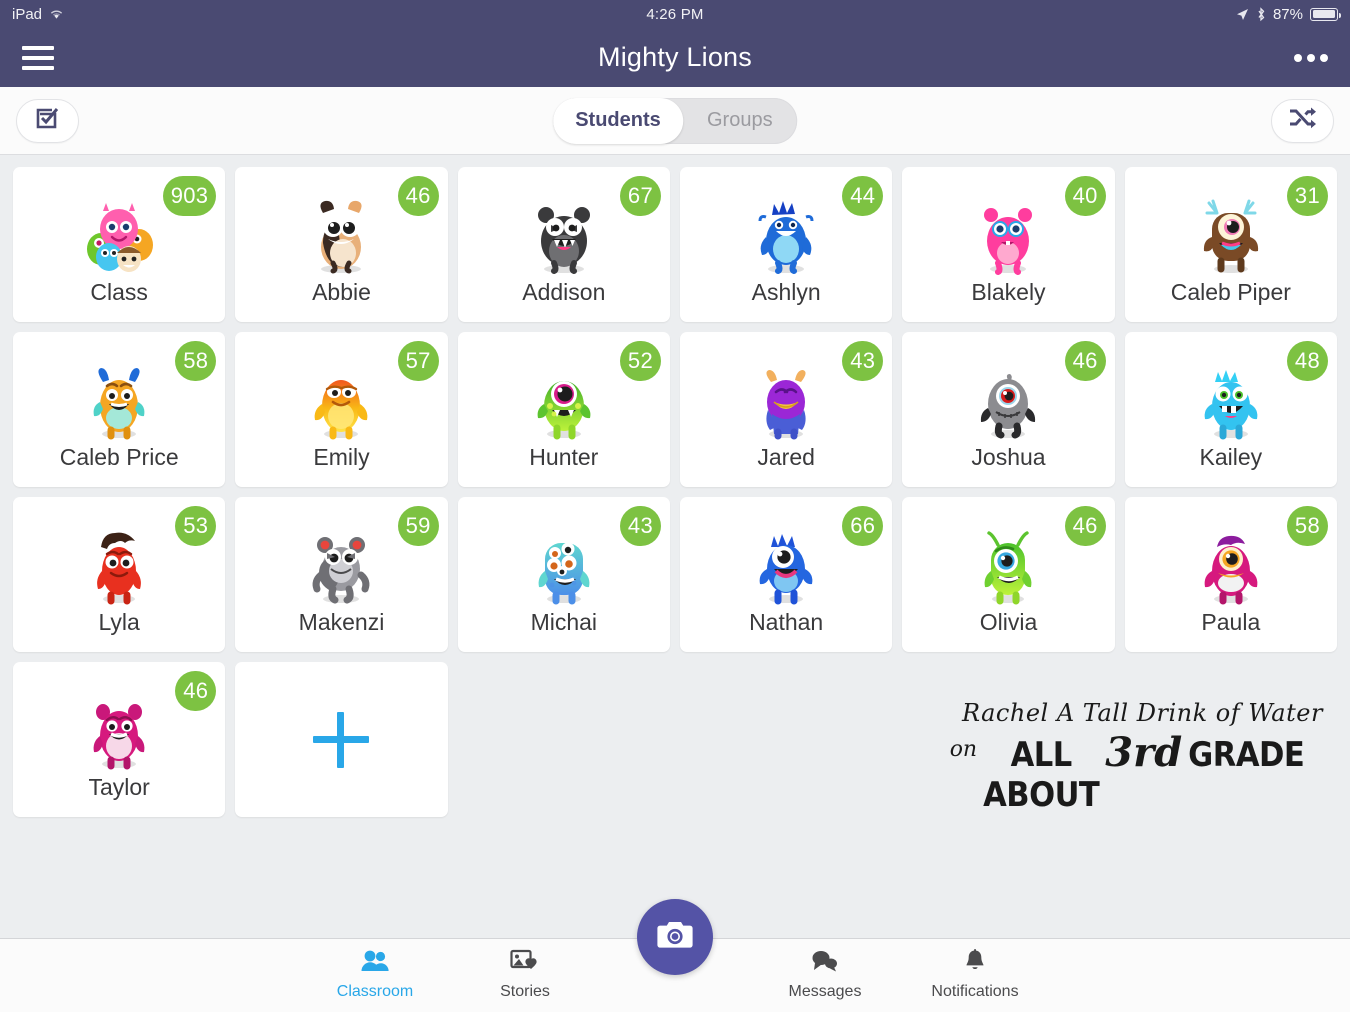  I want to click on student-card: 46 Joshua, so click(1008, 409).